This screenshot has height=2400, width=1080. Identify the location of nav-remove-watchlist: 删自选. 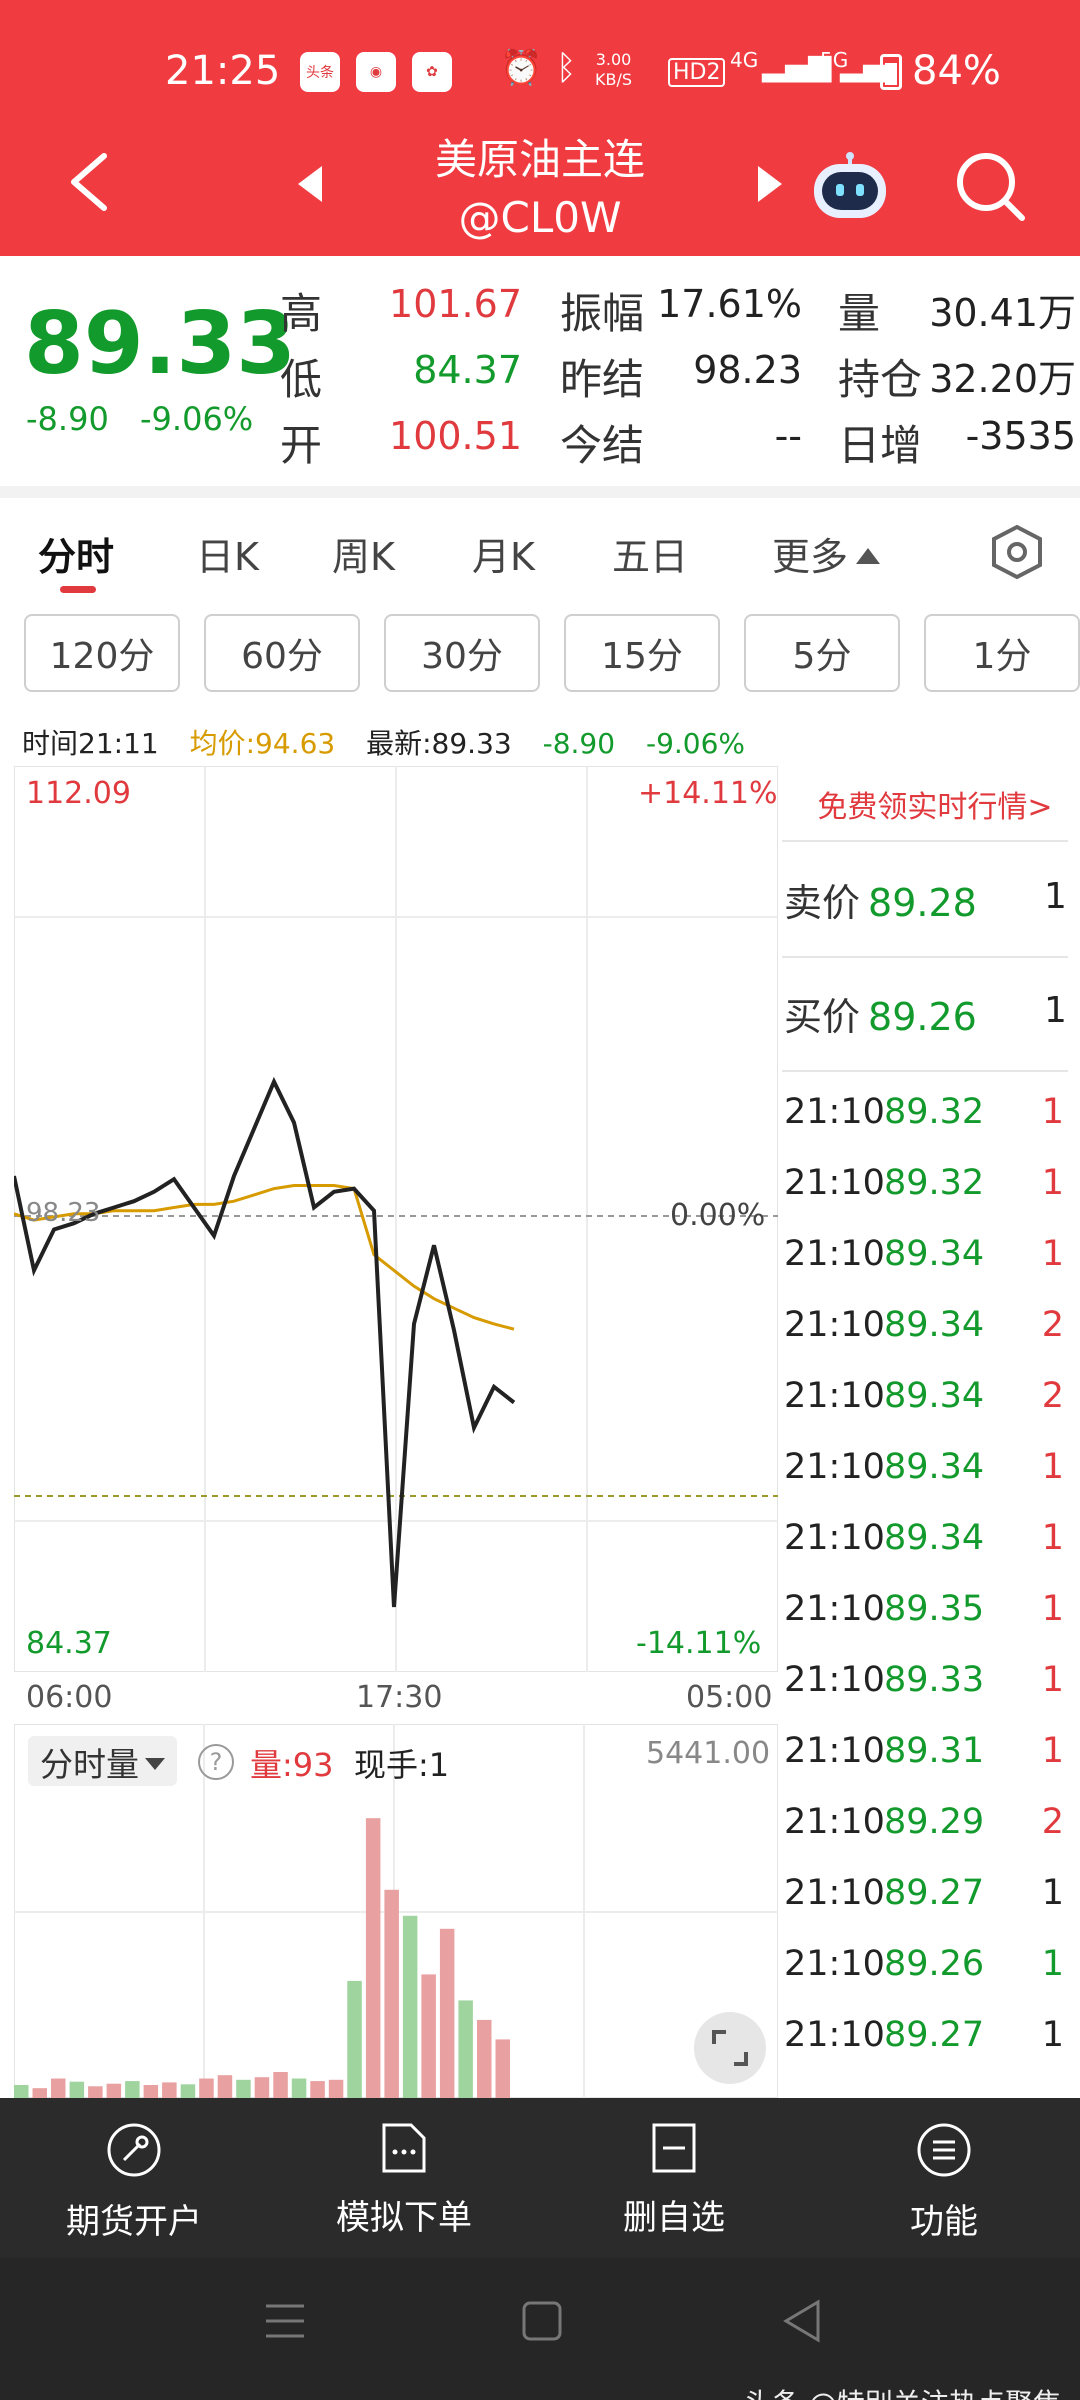
(674, 2181).